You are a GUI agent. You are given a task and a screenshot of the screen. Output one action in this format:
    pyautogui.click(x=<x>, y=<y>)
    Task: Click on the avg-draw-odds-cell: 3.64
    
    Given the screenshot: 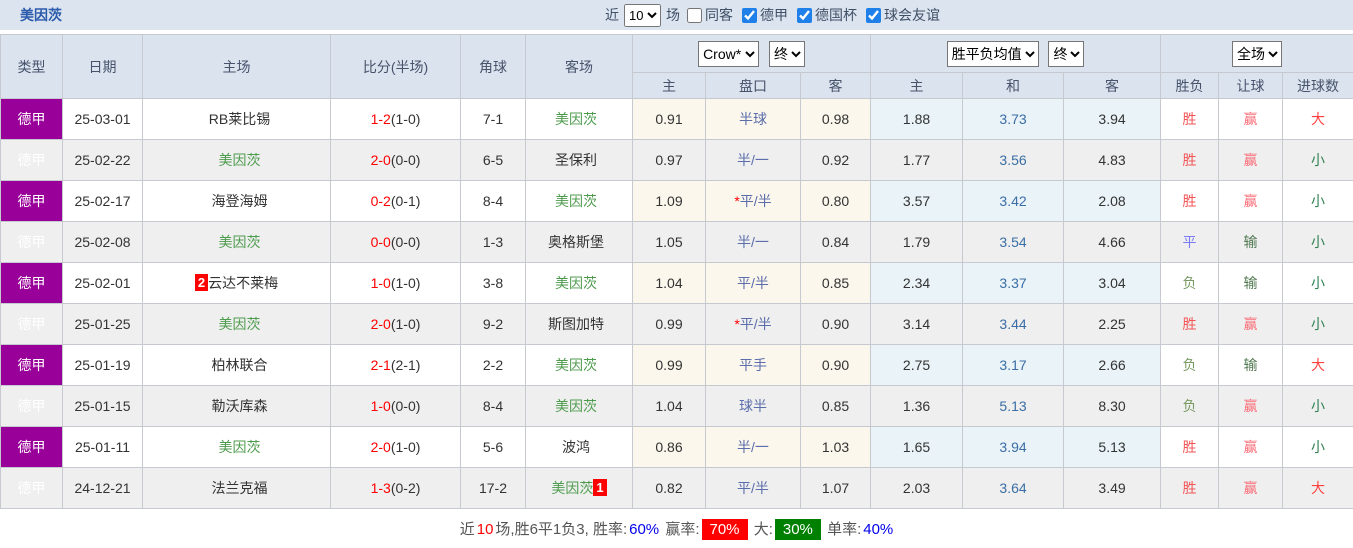 What is the action you would take?
    pyautogui.click(x=1013, y=488)
    